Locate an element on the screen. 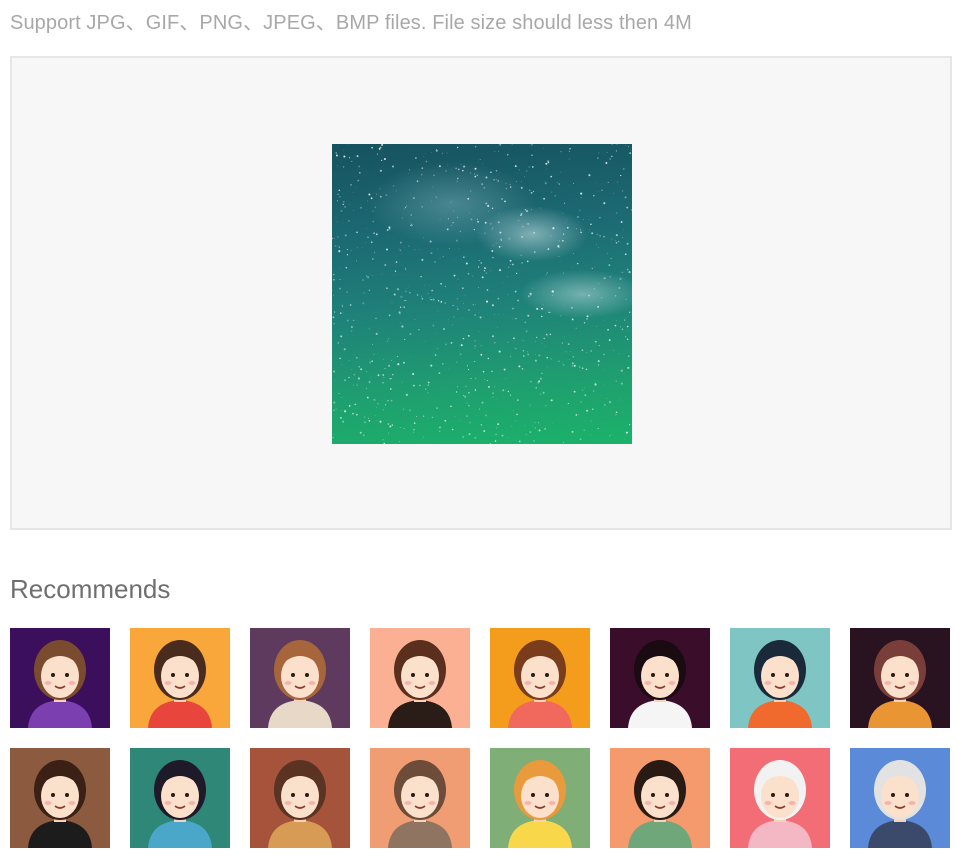  image-preview is located at coordinates (482, 294).